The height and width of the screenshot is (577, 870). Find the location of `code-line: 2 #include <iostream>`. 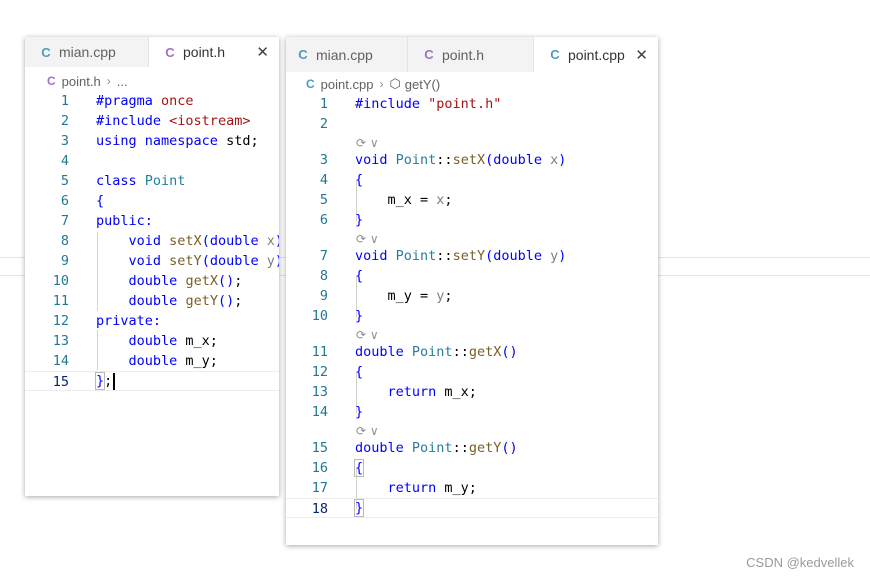

code-line: 2 #include <iostream> is located at coordinates (152, 121).